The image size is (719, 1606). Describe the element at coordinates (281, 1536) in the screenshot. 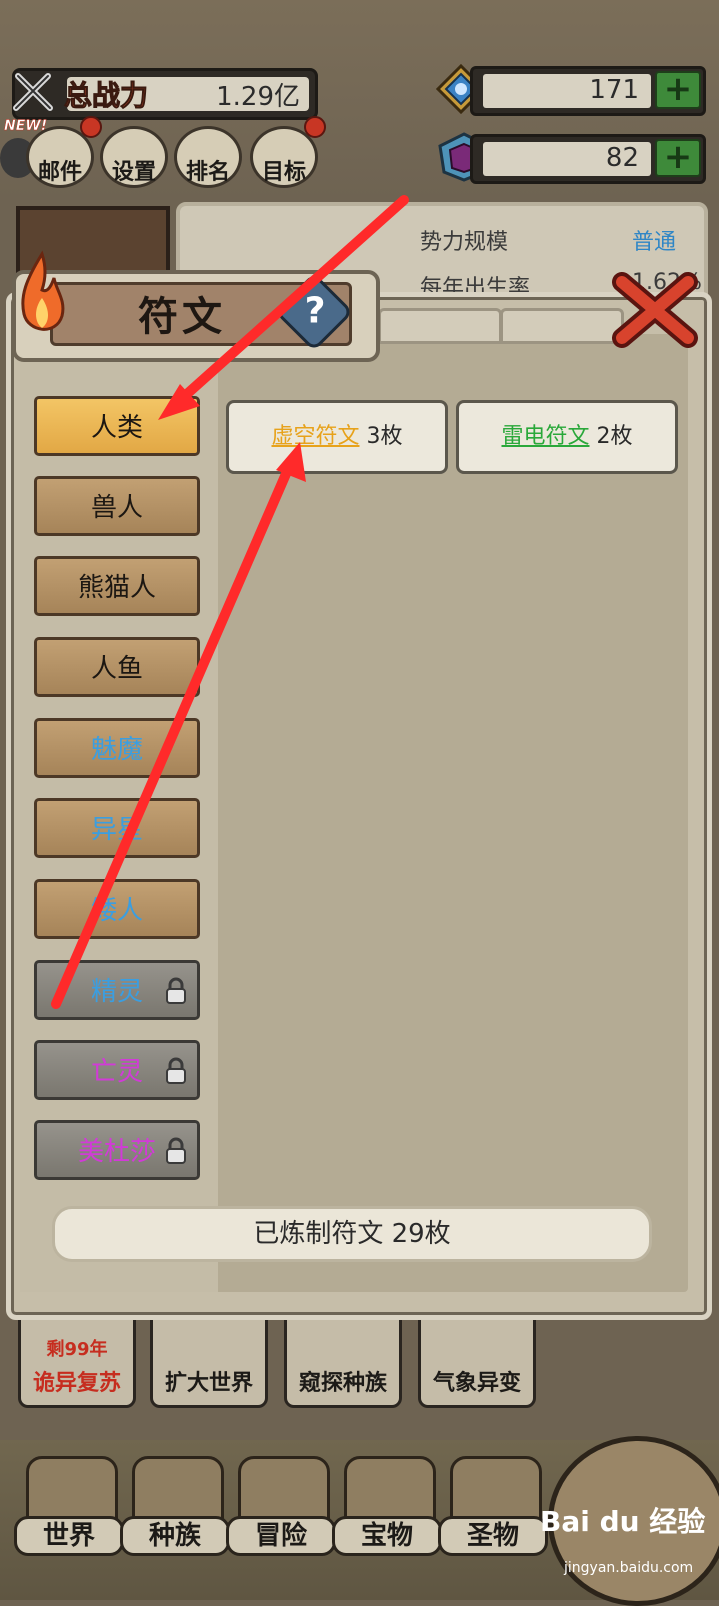

I see `nav-adventure-label: 冒险` at that location.